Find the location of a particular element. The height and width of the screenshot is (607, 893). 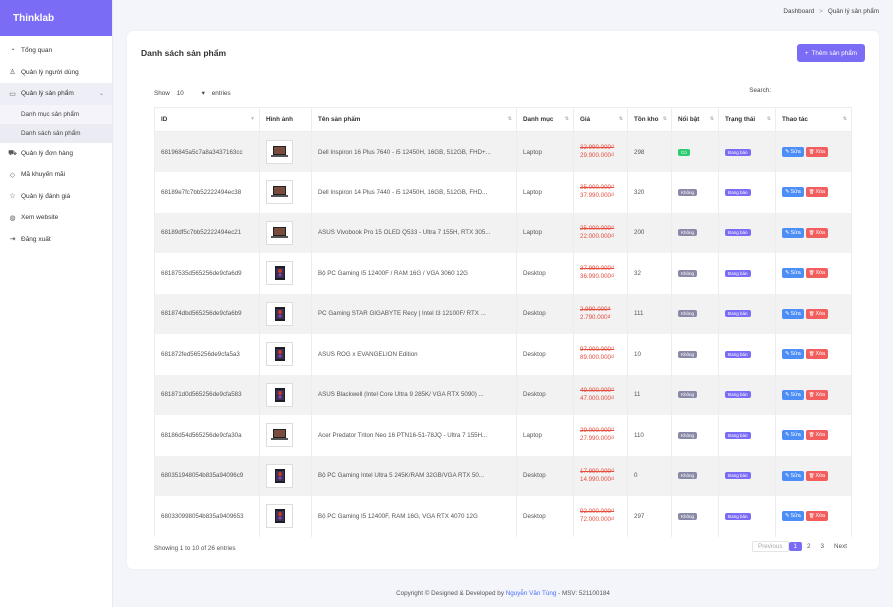

sidebar-item-products: ▭ Quản lý sản phẩm ⌄ is located at coordinates (56, 94).